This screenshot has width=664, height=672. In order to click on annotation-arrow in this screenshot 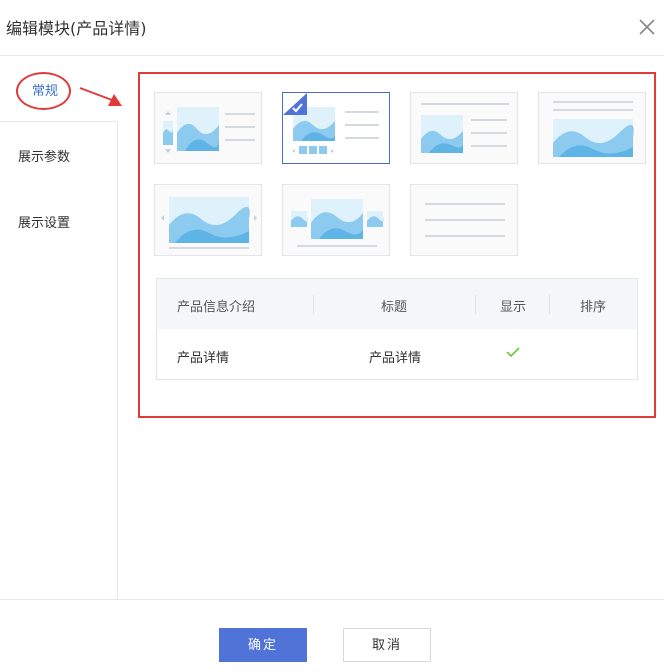, I will do `click(100, 96)`.